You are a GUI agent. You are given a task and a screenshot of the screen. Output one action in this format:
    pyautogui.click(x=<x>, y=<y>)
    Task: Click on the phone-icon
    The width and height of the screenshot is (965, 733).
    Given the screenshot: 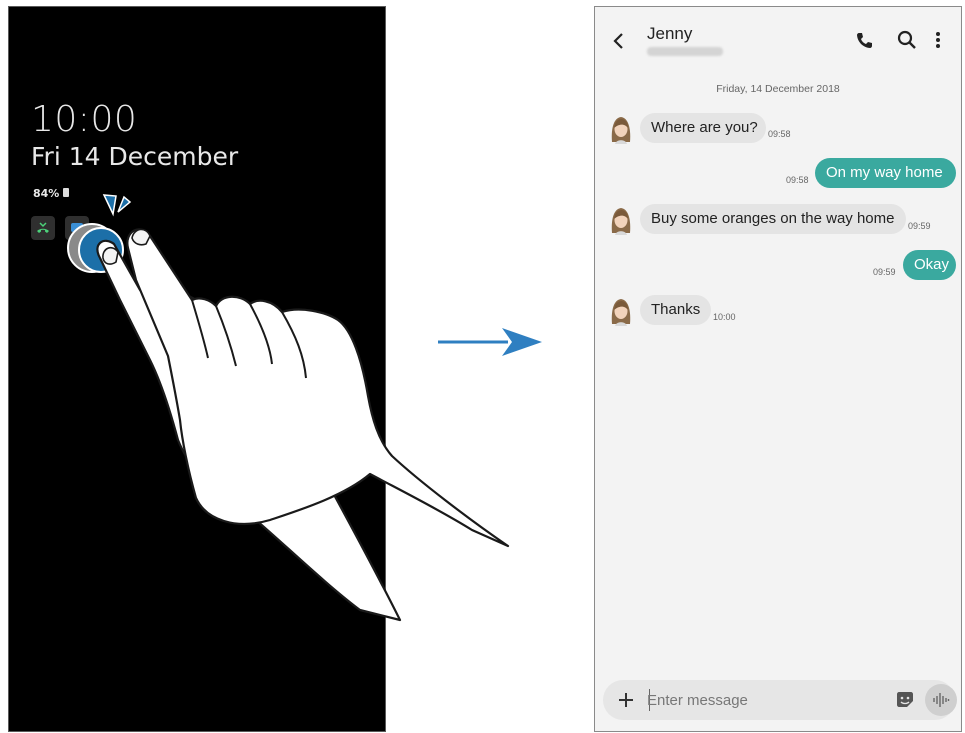 What is the action you would take?
    pyautogui.click(x=864, y=40)
    